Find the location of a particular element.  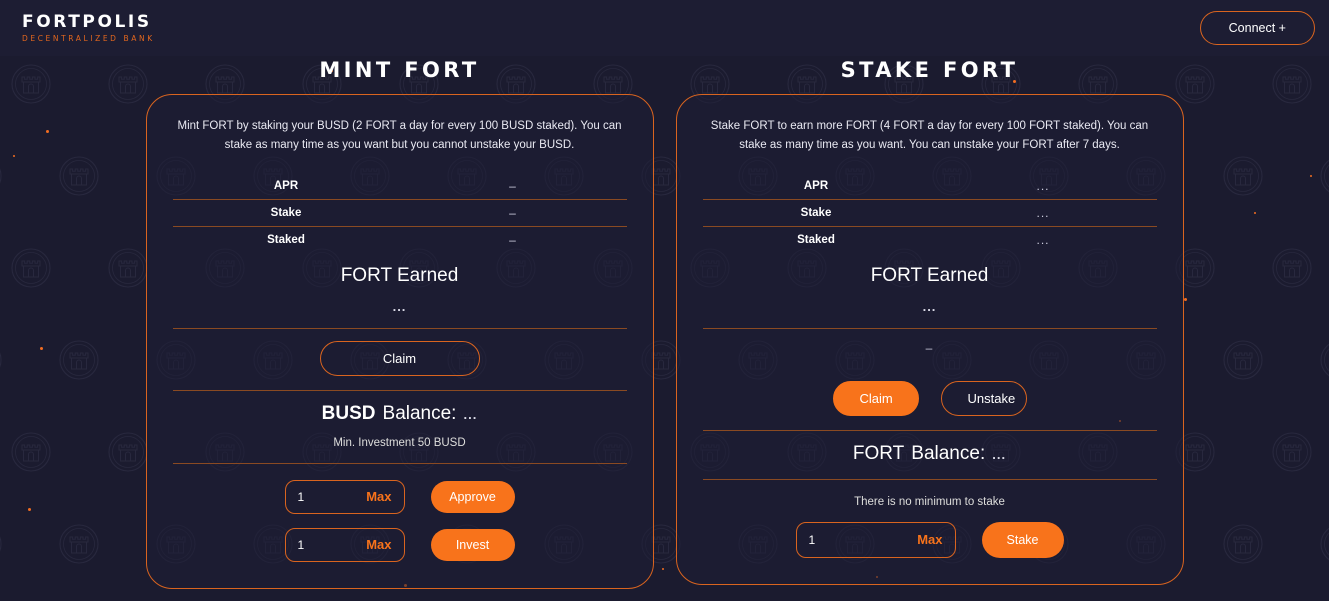

mint-claim-button: Claim is located at coordinates (399, 358).